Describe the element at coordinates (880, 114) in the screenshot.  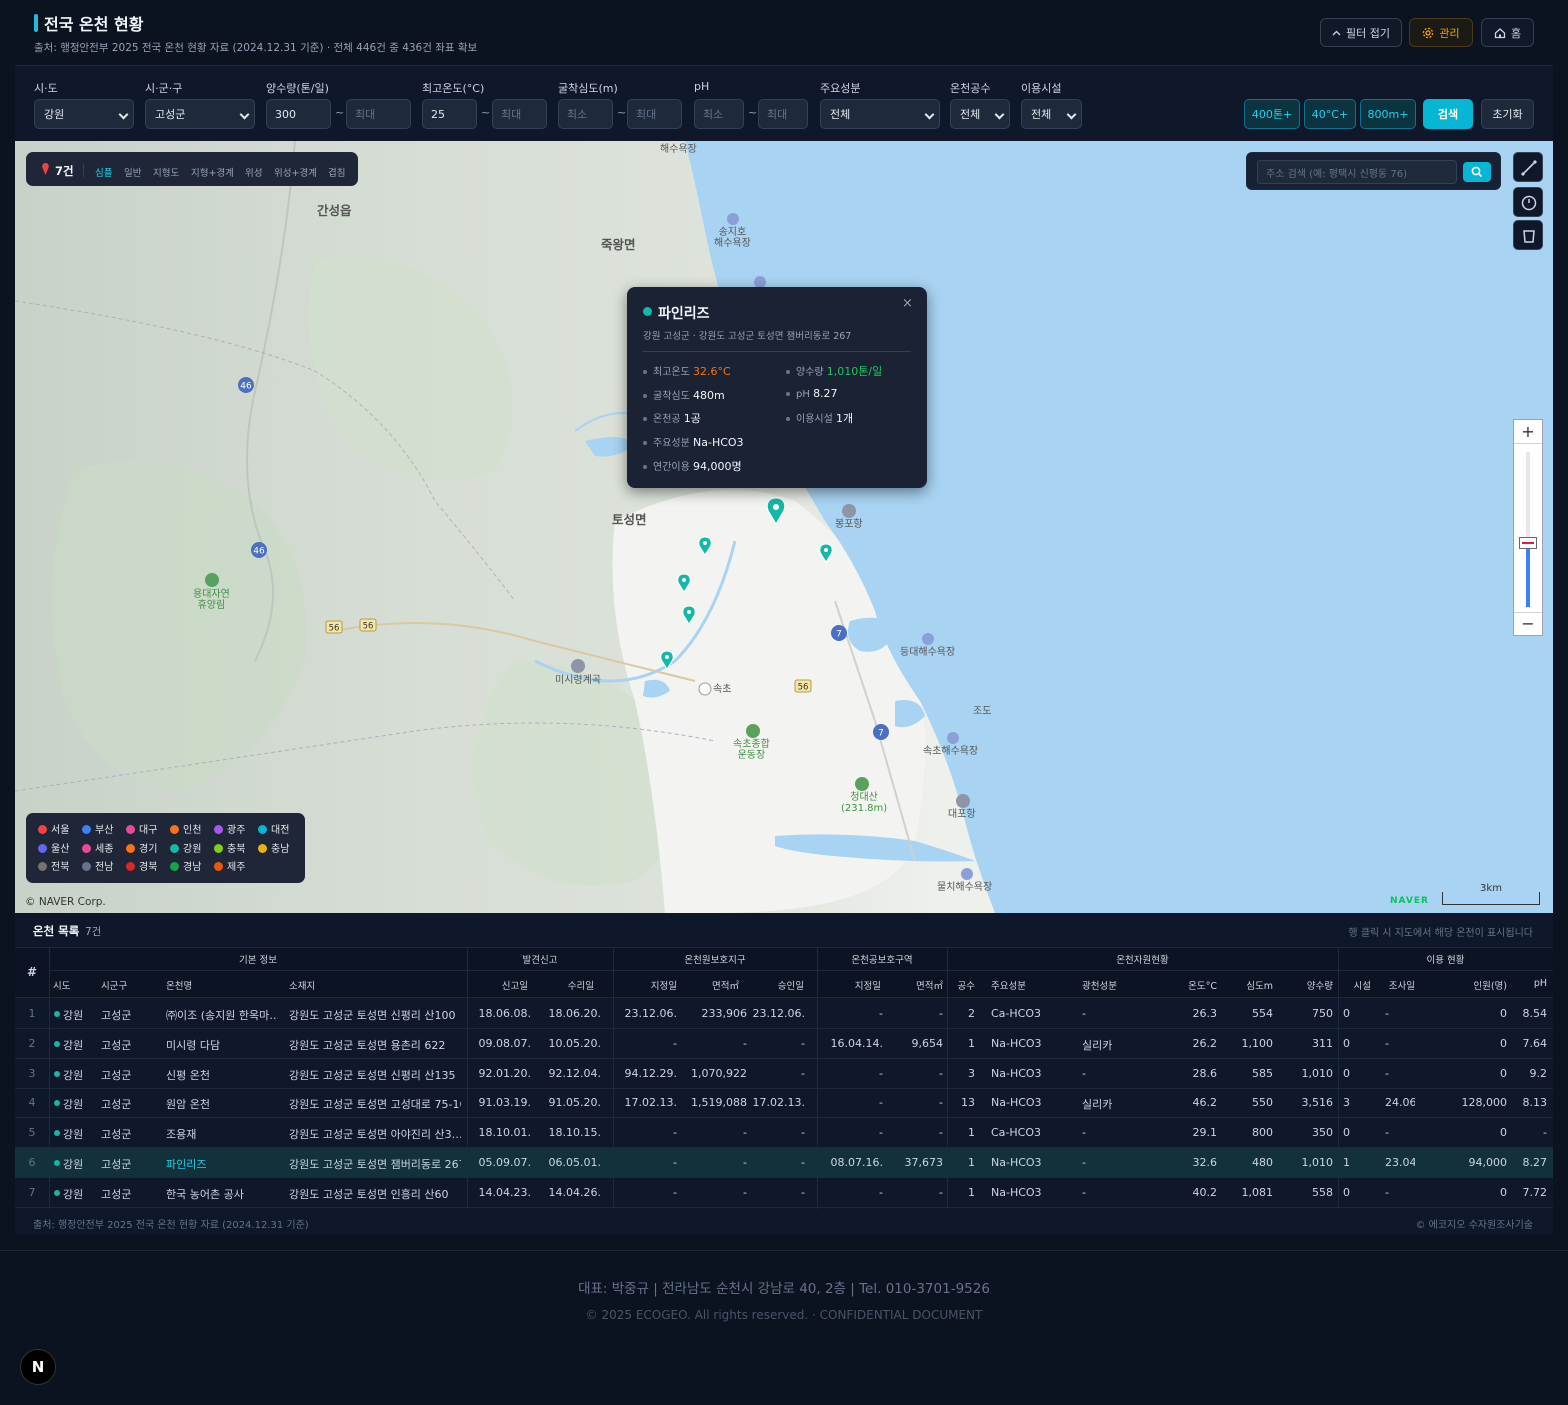
I see `component-select: 전체` at that location.